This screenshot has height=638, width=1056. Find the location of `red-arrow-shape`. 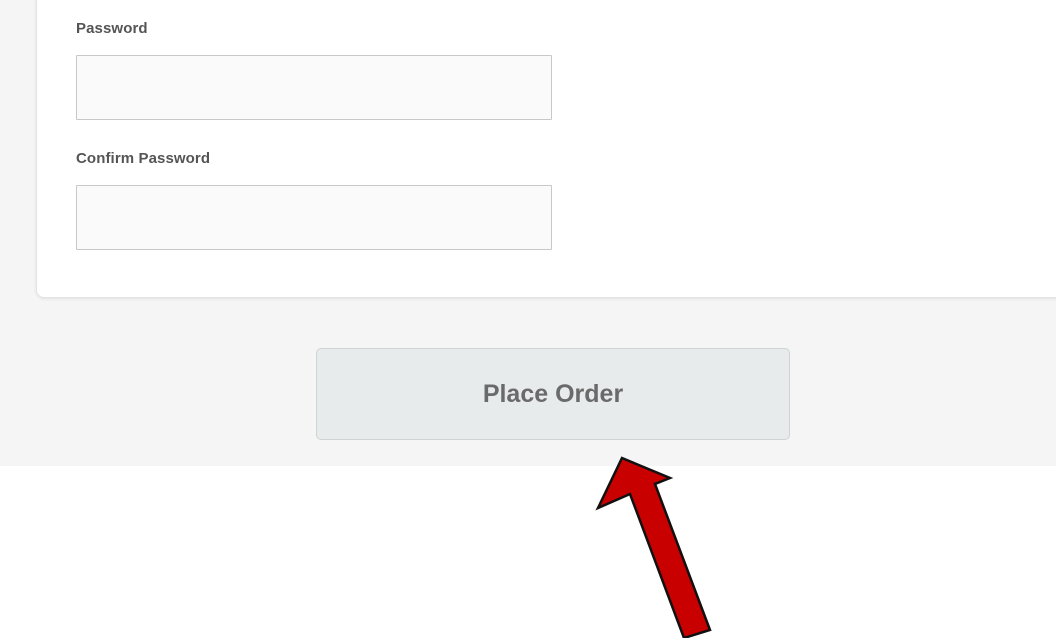

red-arrow-shape is located at coordinates (653, 547).